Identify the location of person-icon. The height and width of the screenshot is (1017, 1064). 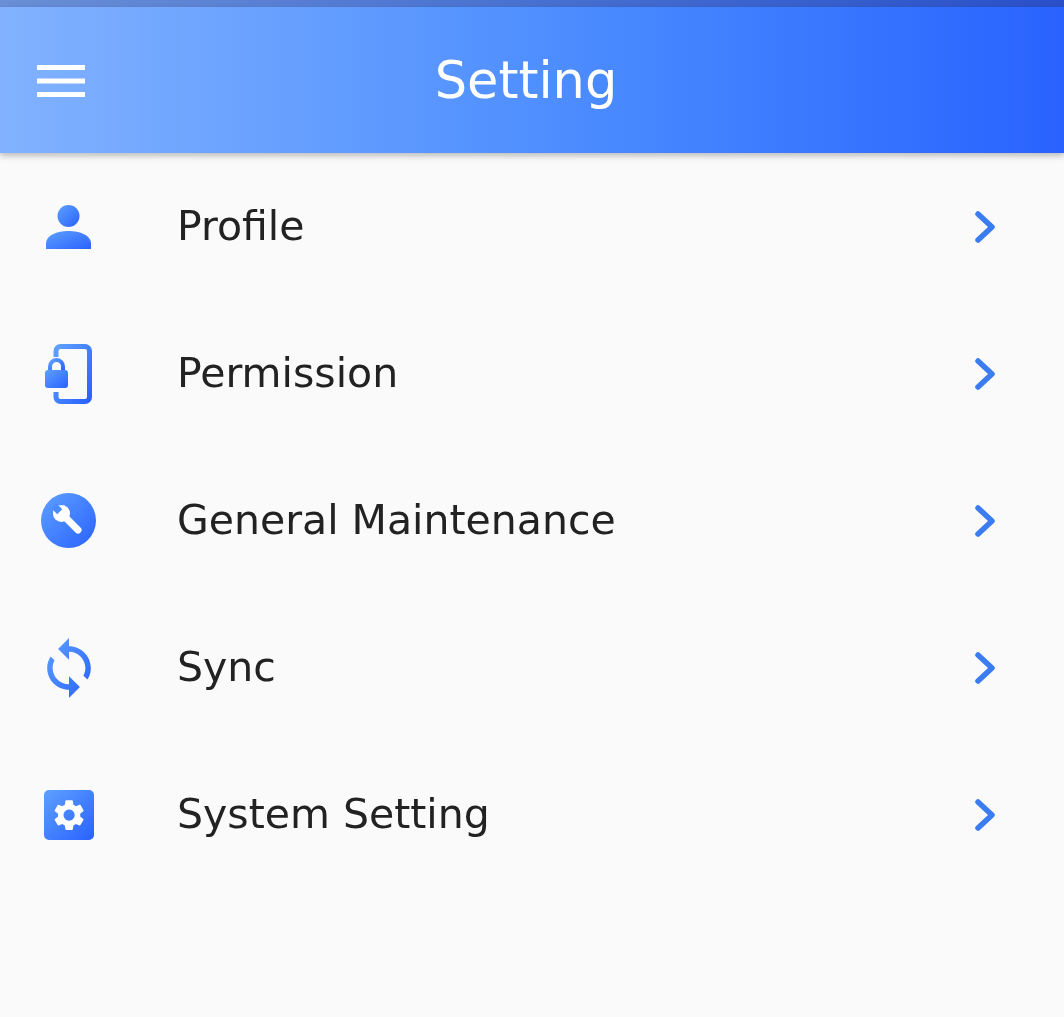
(68, 226).